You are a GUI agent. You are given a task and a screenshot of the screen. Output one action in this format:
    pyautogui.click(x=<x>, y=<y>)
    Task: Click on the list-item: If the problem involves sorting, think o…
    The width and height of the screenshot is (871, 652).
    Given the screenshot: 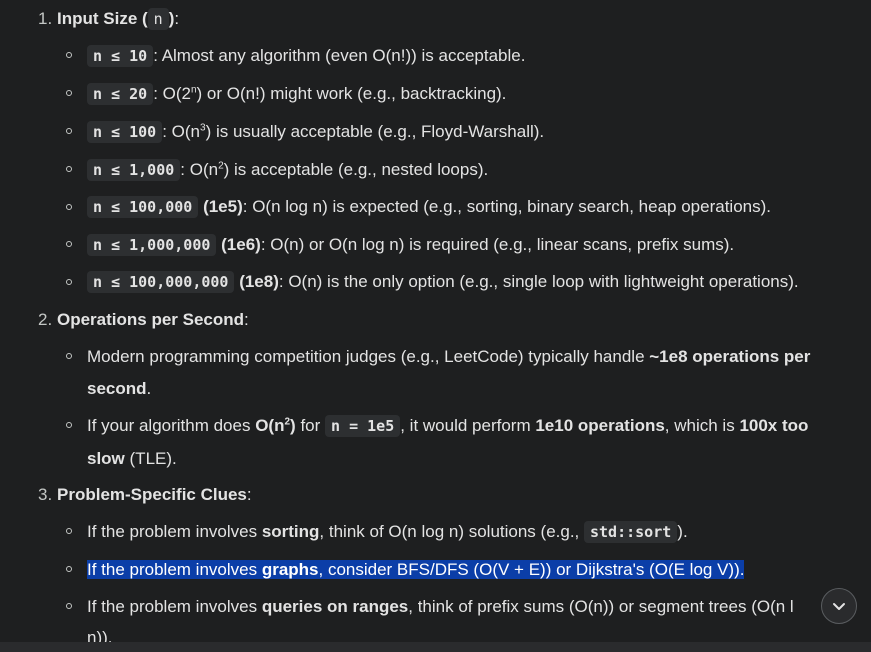 What is the action you would take?
    pyautogui.click(x=387, y=532)
    